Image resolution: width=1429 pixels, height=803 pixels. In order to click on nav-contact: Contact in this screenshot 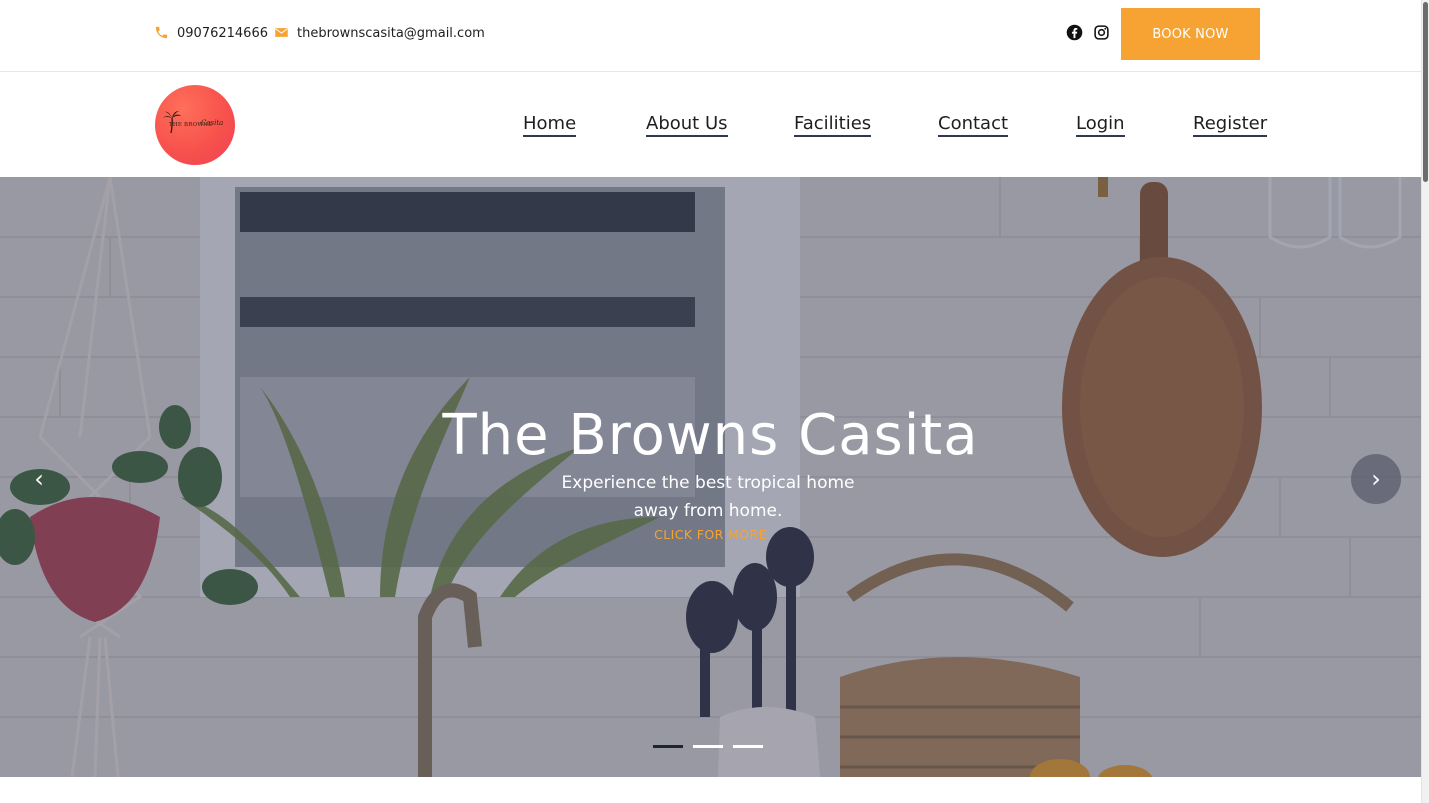, I will do `click(973, 125)`.